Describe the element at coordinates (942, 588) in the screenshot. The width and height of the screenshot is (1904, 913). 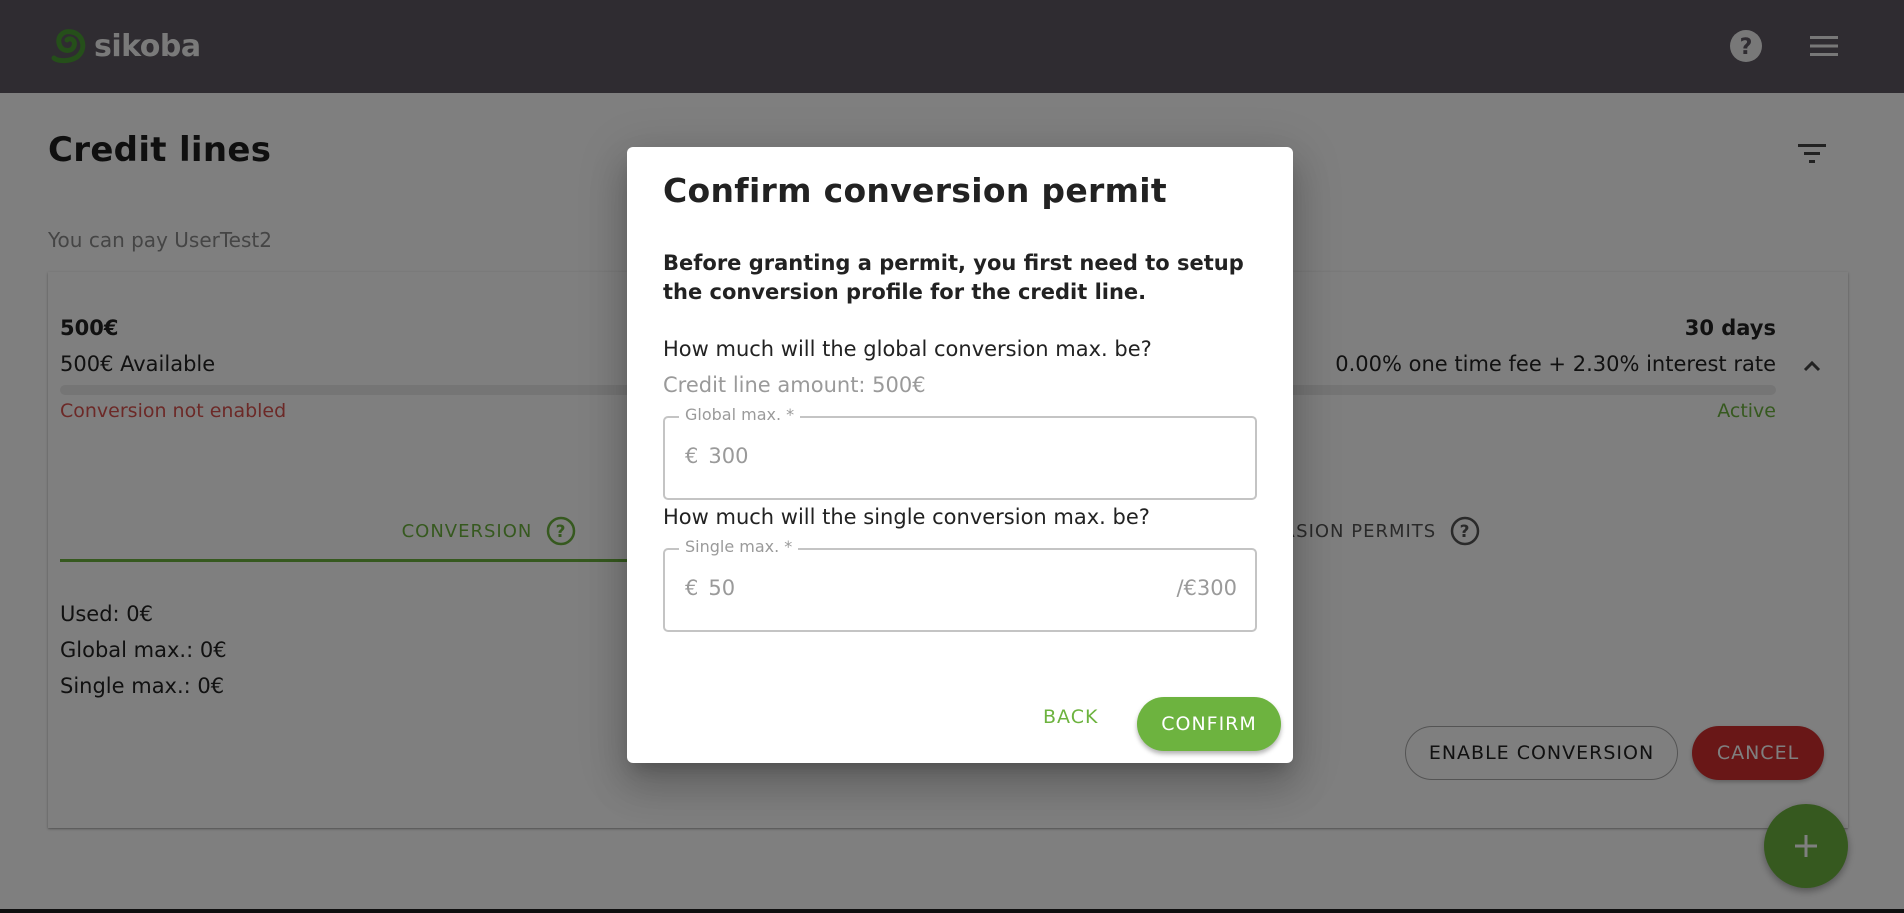
I see `single-max-input` at that location.